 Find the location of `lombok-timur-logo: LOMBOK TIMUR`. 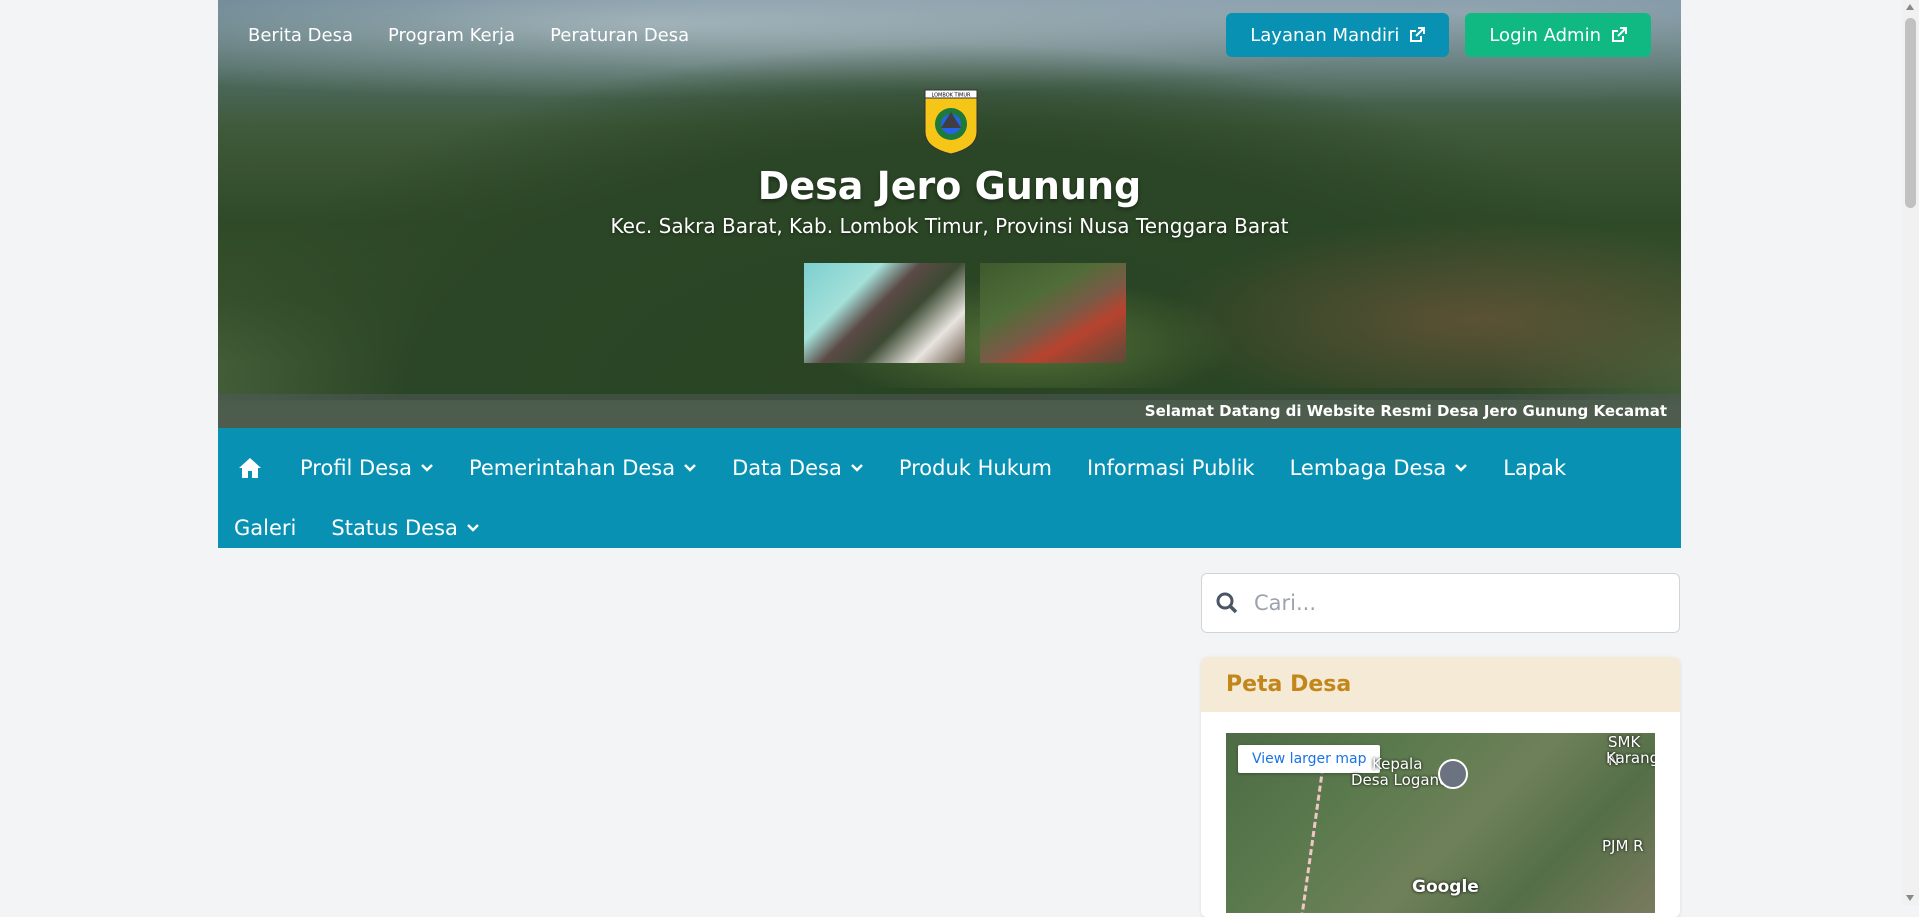

lombok-timur-logo: LOMBOK TIMUR is located at coordinates (951, 122).